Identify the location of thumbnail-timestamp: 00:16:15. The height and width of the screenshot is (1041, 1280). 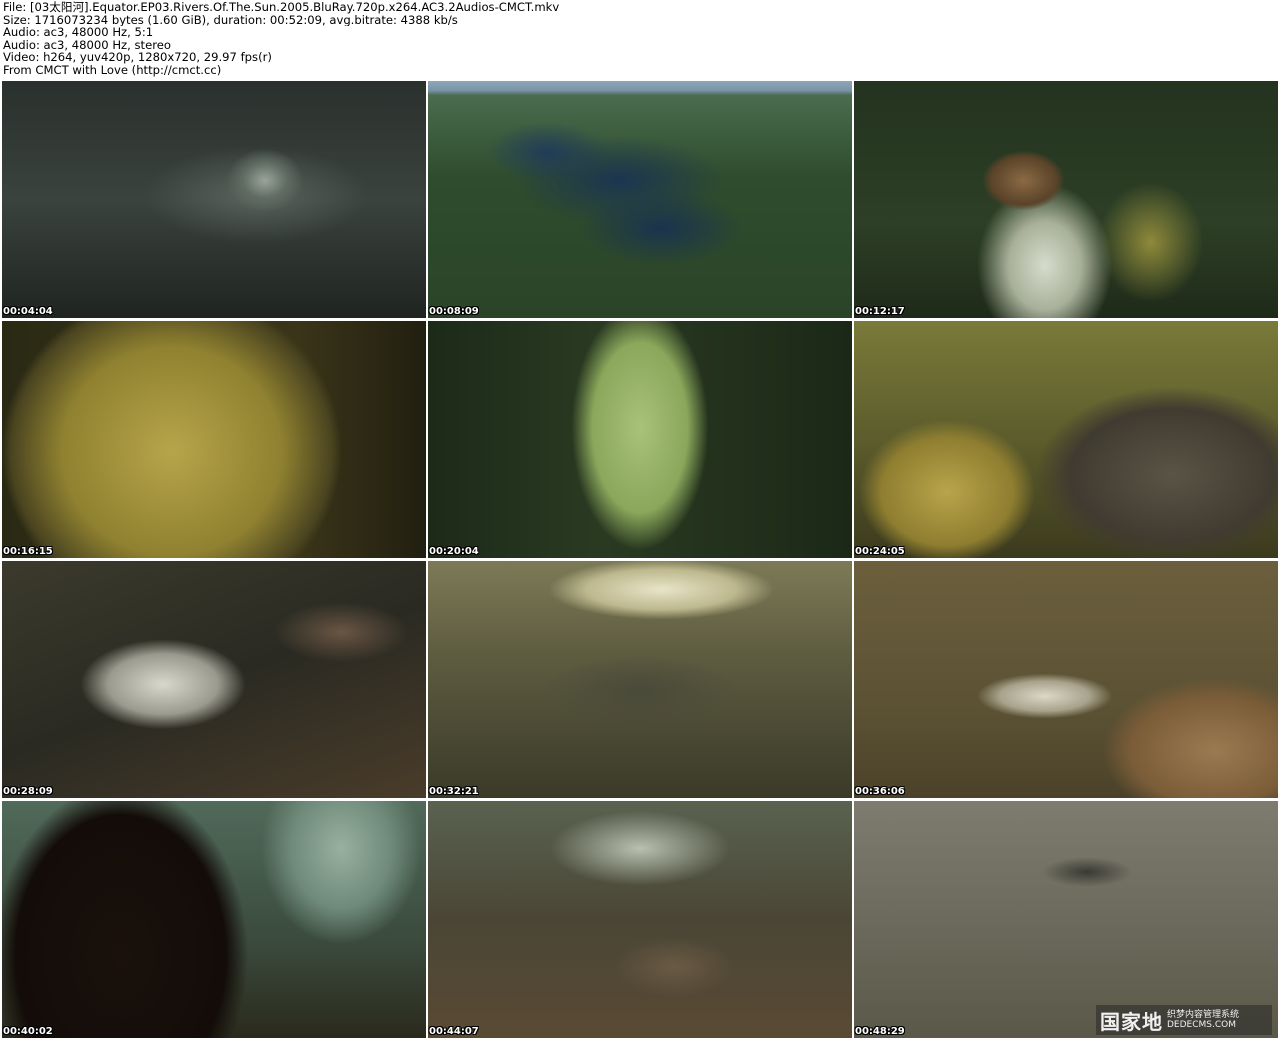
(28, 551).